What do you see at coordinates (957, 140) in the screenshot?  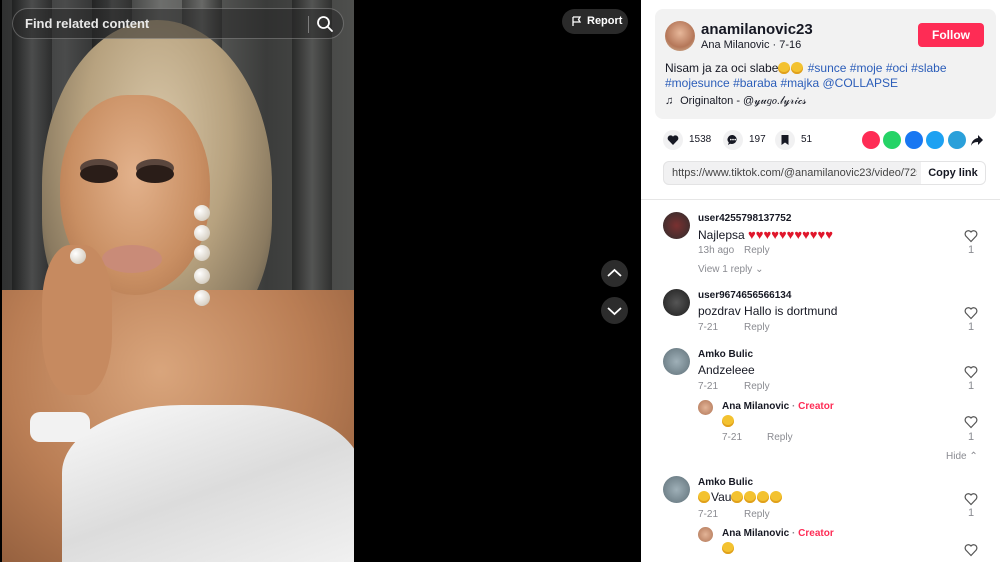 I see `telegram-icon` at bounding box center [957, 140].